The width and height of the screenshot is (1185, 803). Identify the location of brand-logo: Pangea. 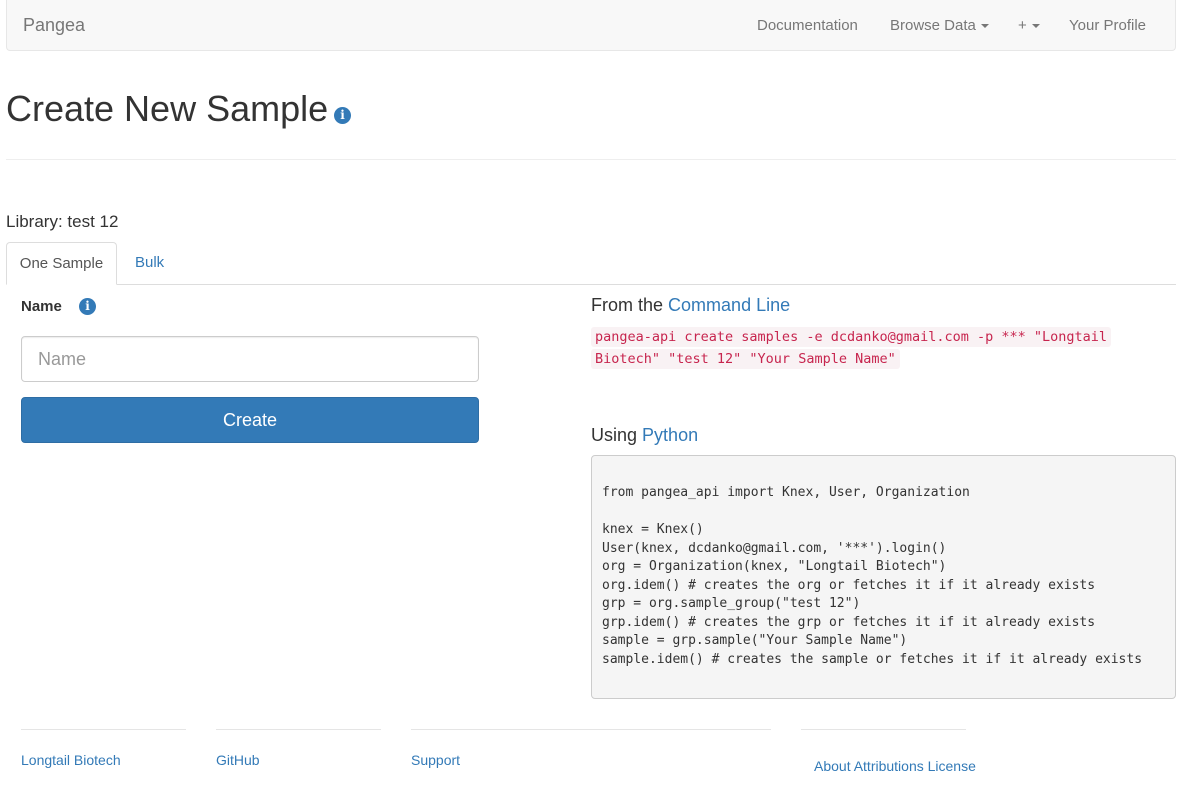
(54, 25).